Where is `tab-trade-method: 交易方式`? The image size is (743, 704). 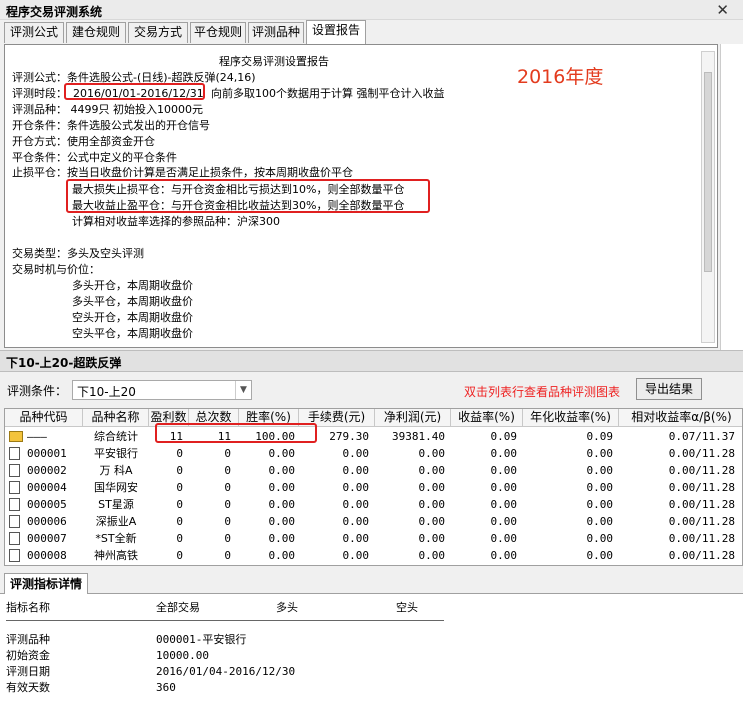
tab-trade-method: 交易方式 is located at coordinates (158, 32).